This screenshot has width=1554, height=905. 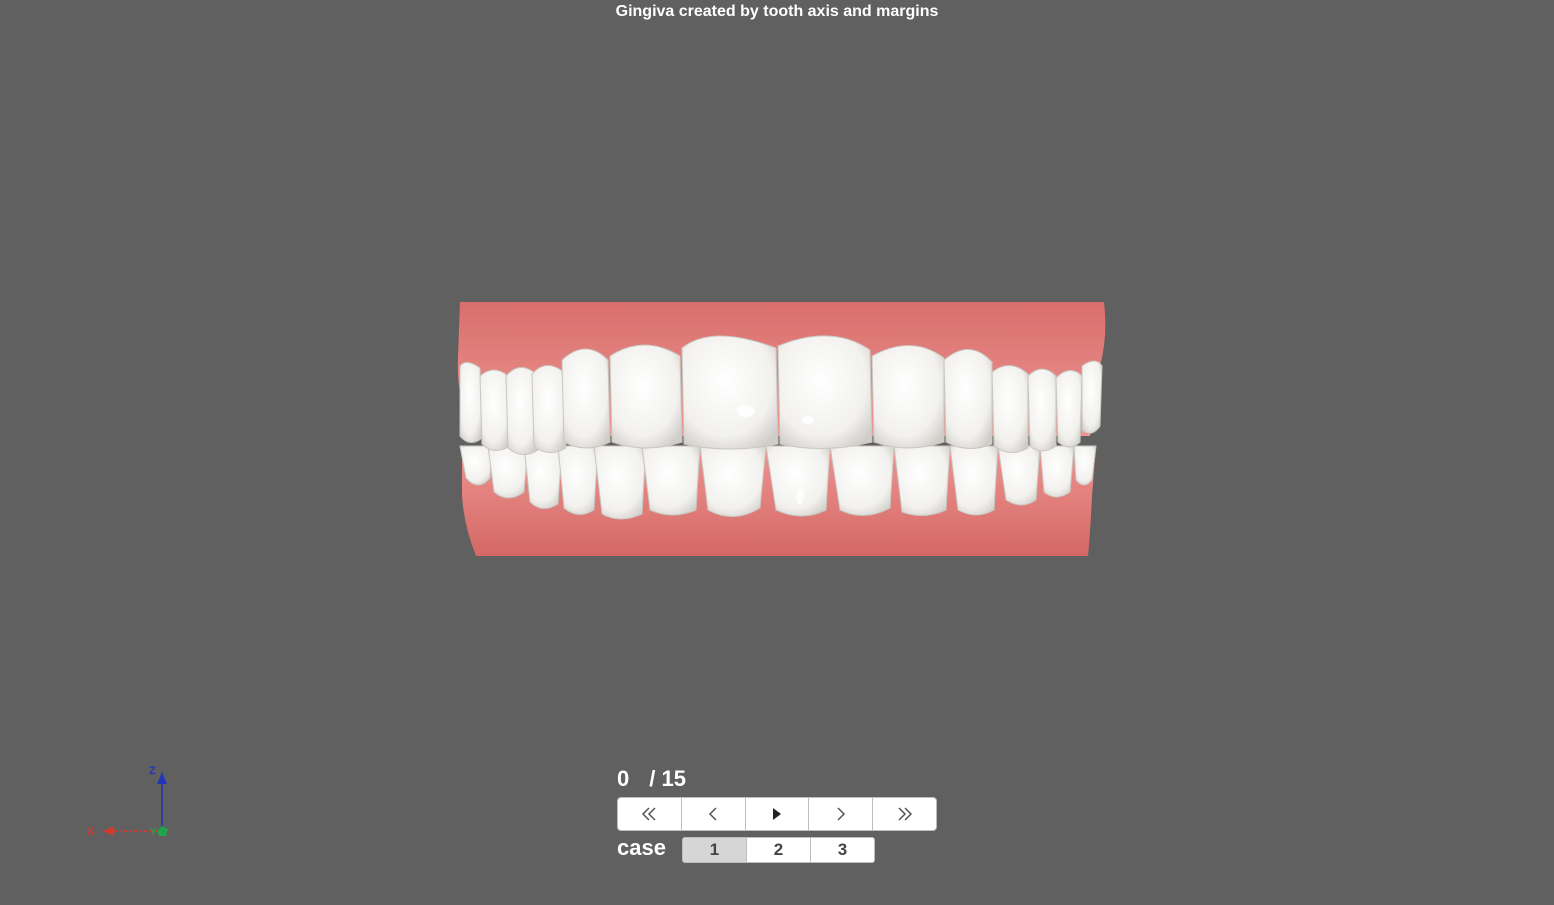 I want to click on case-tab-2: 2, so click(x=779, y=850).